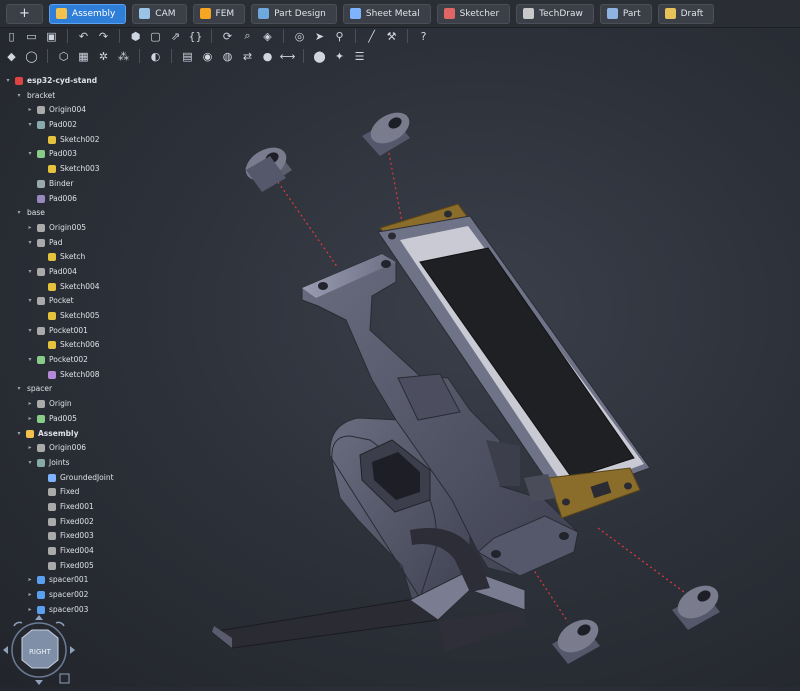 The width and height of the screenshot is (800, 691). Describe the element at coordinates (299, 36) in the screenshot. I see `std-views-icon: ◎` at that location.